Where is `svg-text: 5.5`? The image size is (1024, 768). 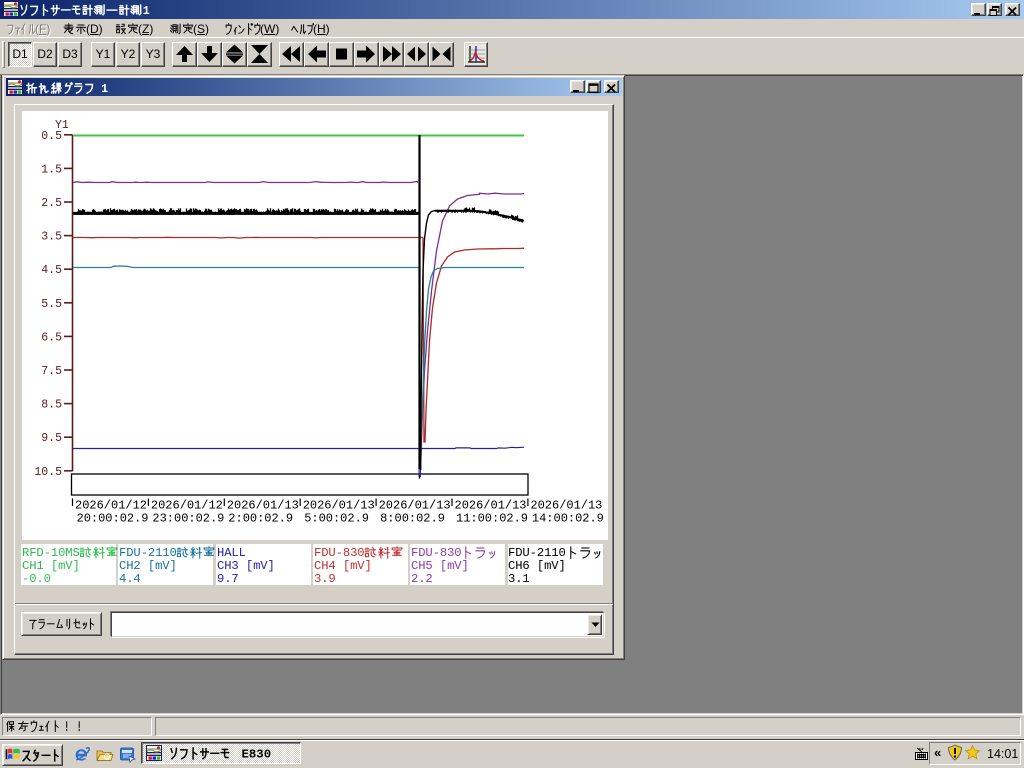 svg-text: 5.5 is located at coordinates (51, 304).